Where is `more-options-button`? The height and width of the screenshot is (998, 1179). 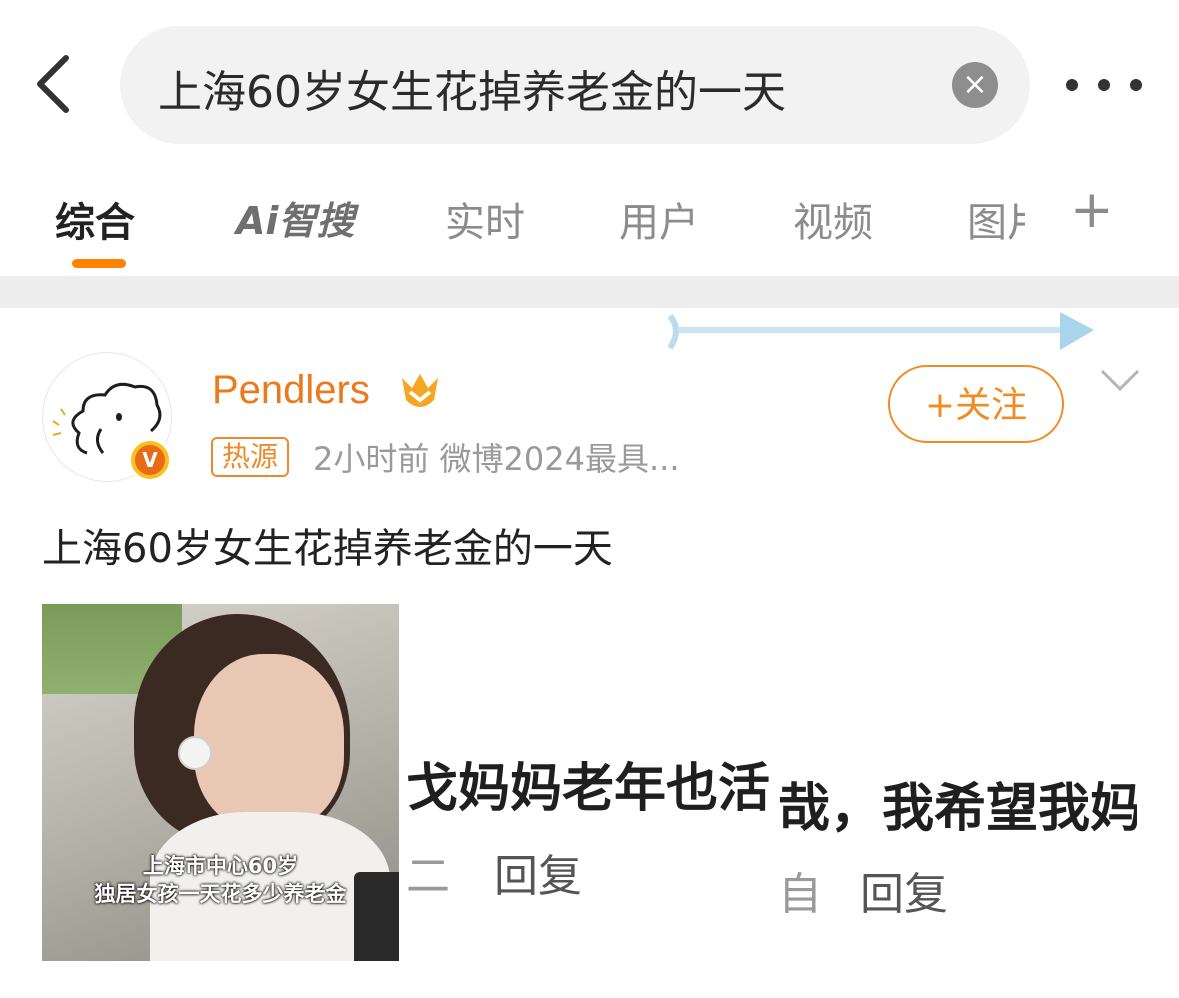
more-options-button is located at coordinates (1104, 85).